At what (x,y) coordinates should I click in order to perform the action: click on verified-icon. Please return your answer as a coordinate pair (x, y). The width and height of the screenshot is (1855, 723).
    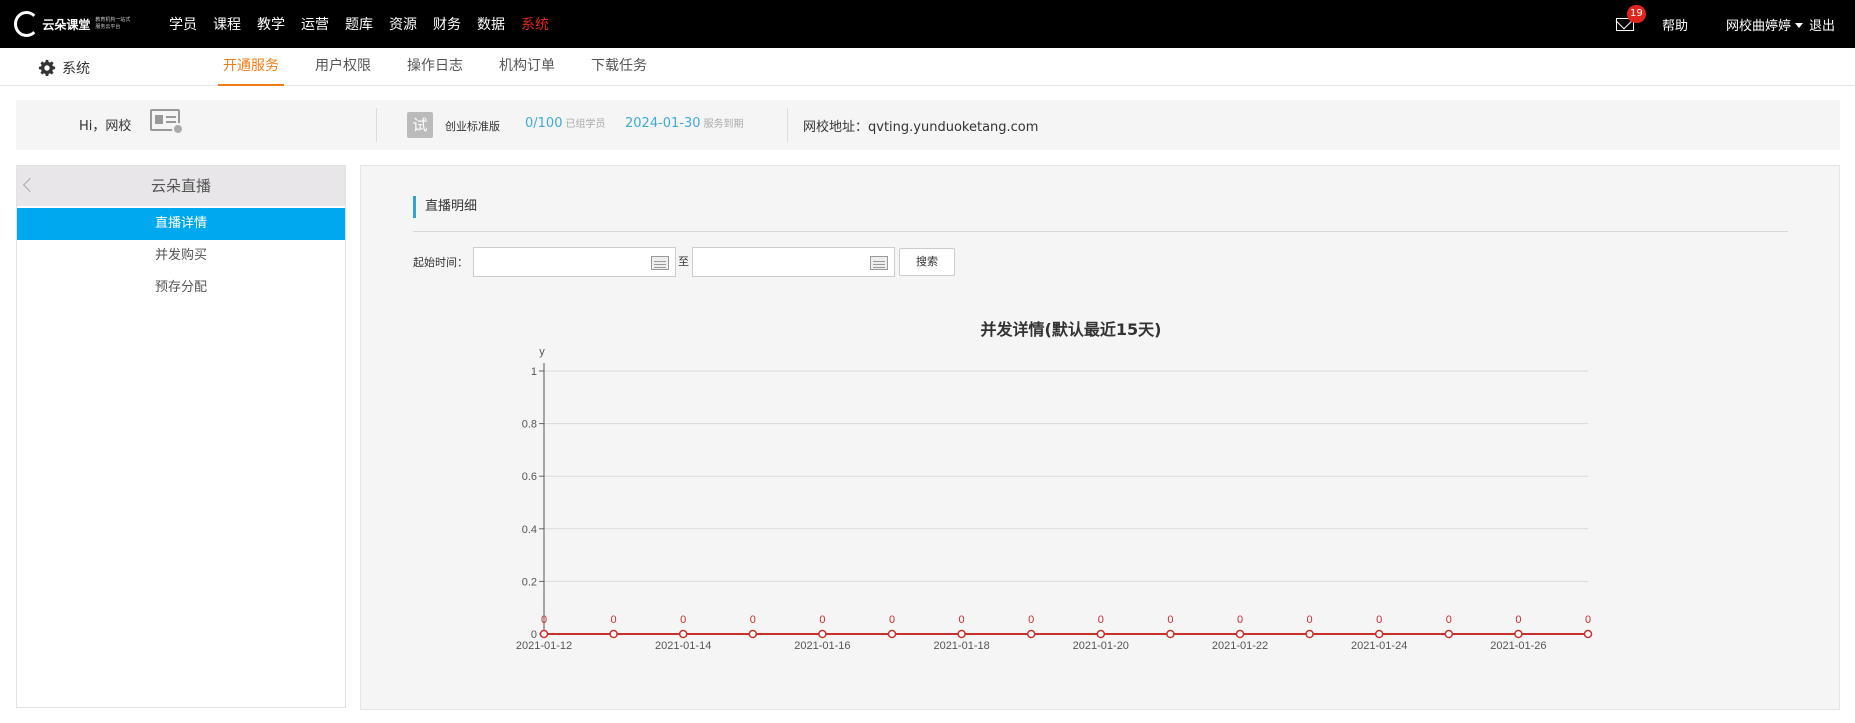
    Looking at the image, I should click on (178, 129).